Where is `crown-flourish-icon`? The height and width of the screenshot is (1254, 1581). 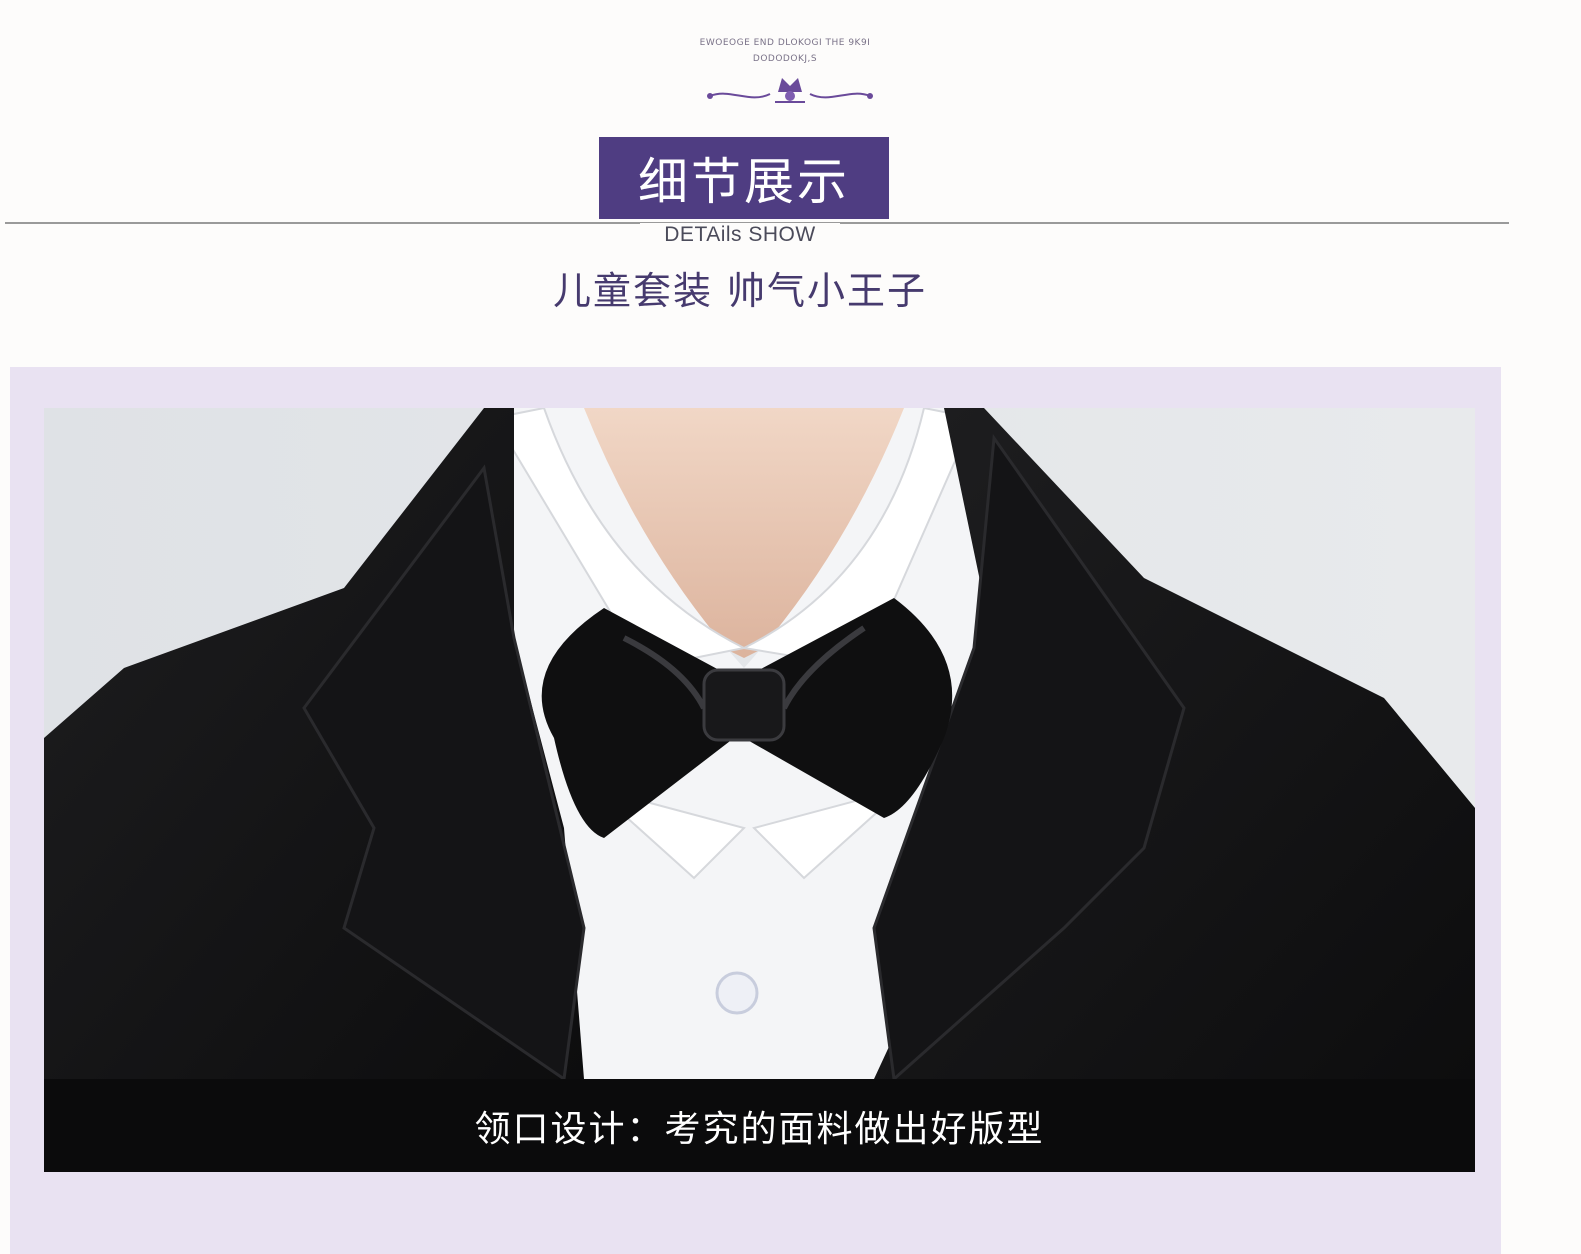
crown-flourish-icon is located at coordinates (790, 92).